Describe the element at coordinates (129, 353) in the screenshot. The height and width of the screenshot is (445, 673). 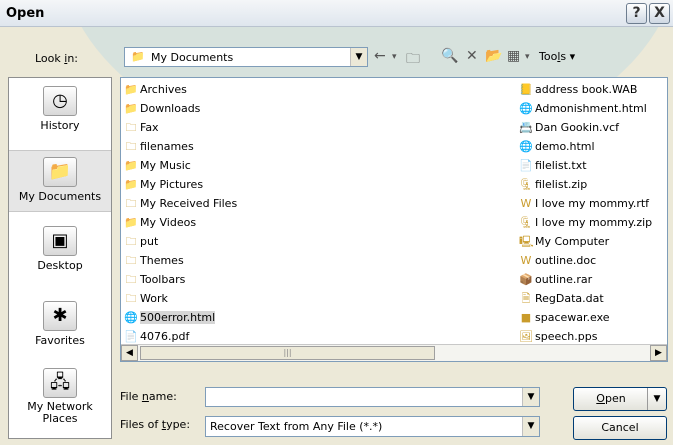
I see `scroll-left-icon: ◀` at that location.